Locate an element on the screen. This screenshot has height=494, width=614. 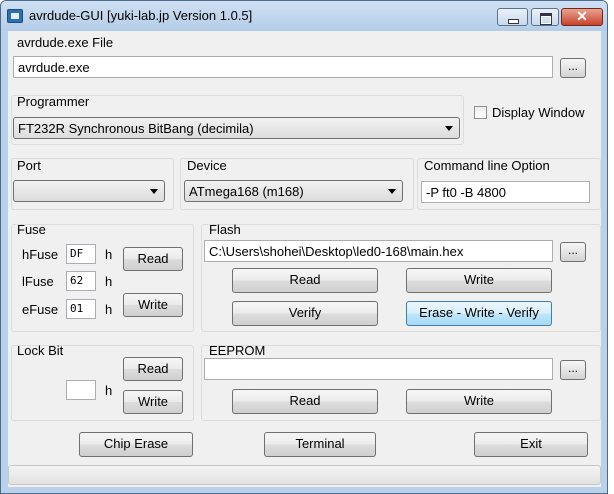
flash-verify-button: Verify is located at coordinates (305, 313).